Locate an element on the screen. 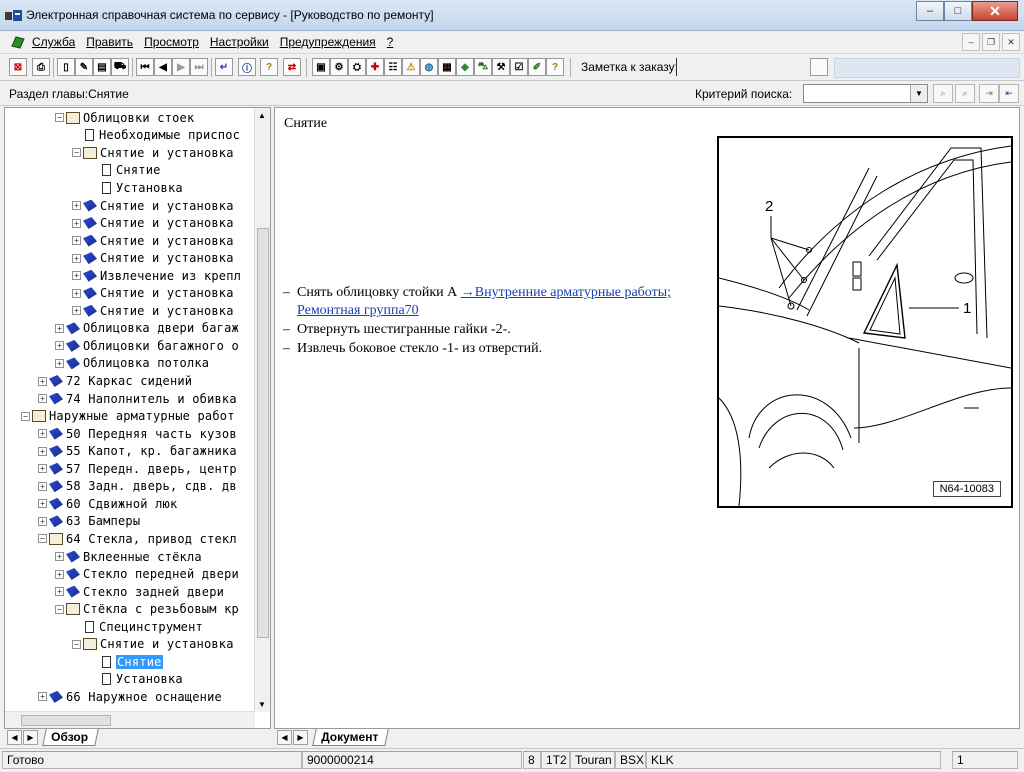 The image size is (1024, 772). tree-item: +74 Наполнитель и обивка is located at coordinates (137, 399).